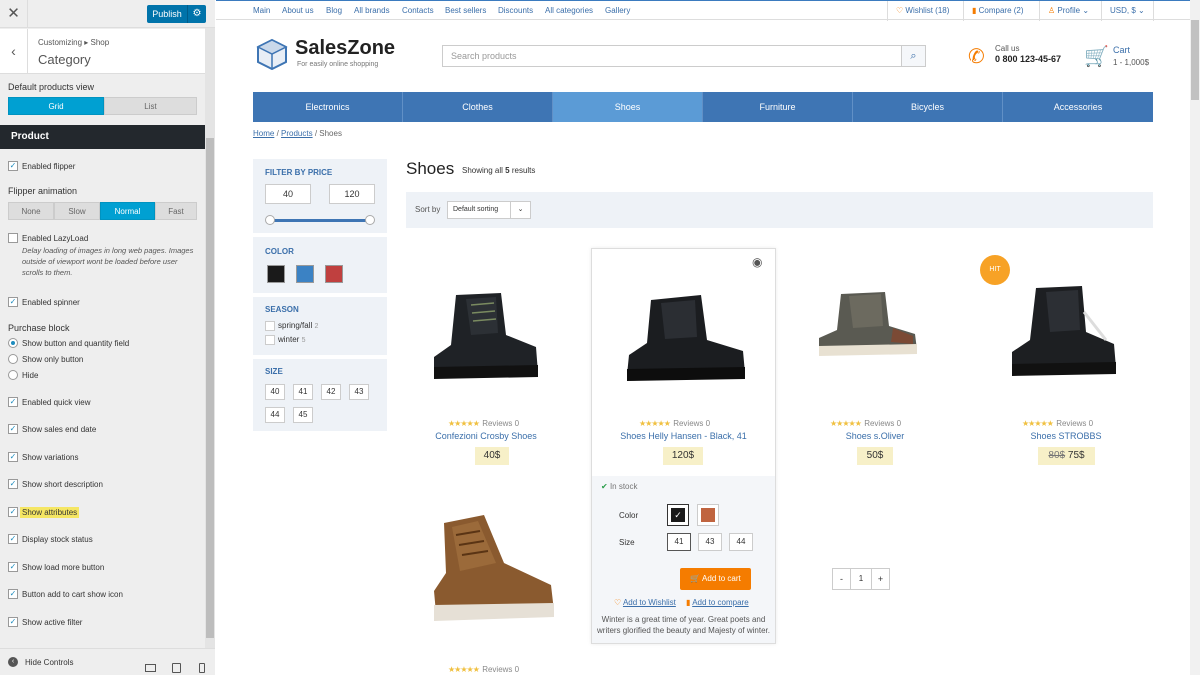  What do you see at coordinates (717, 602) in the screenshot?
I see `add-to-compare-link: ▮ Add to compare` at bounding box center [717, 602].